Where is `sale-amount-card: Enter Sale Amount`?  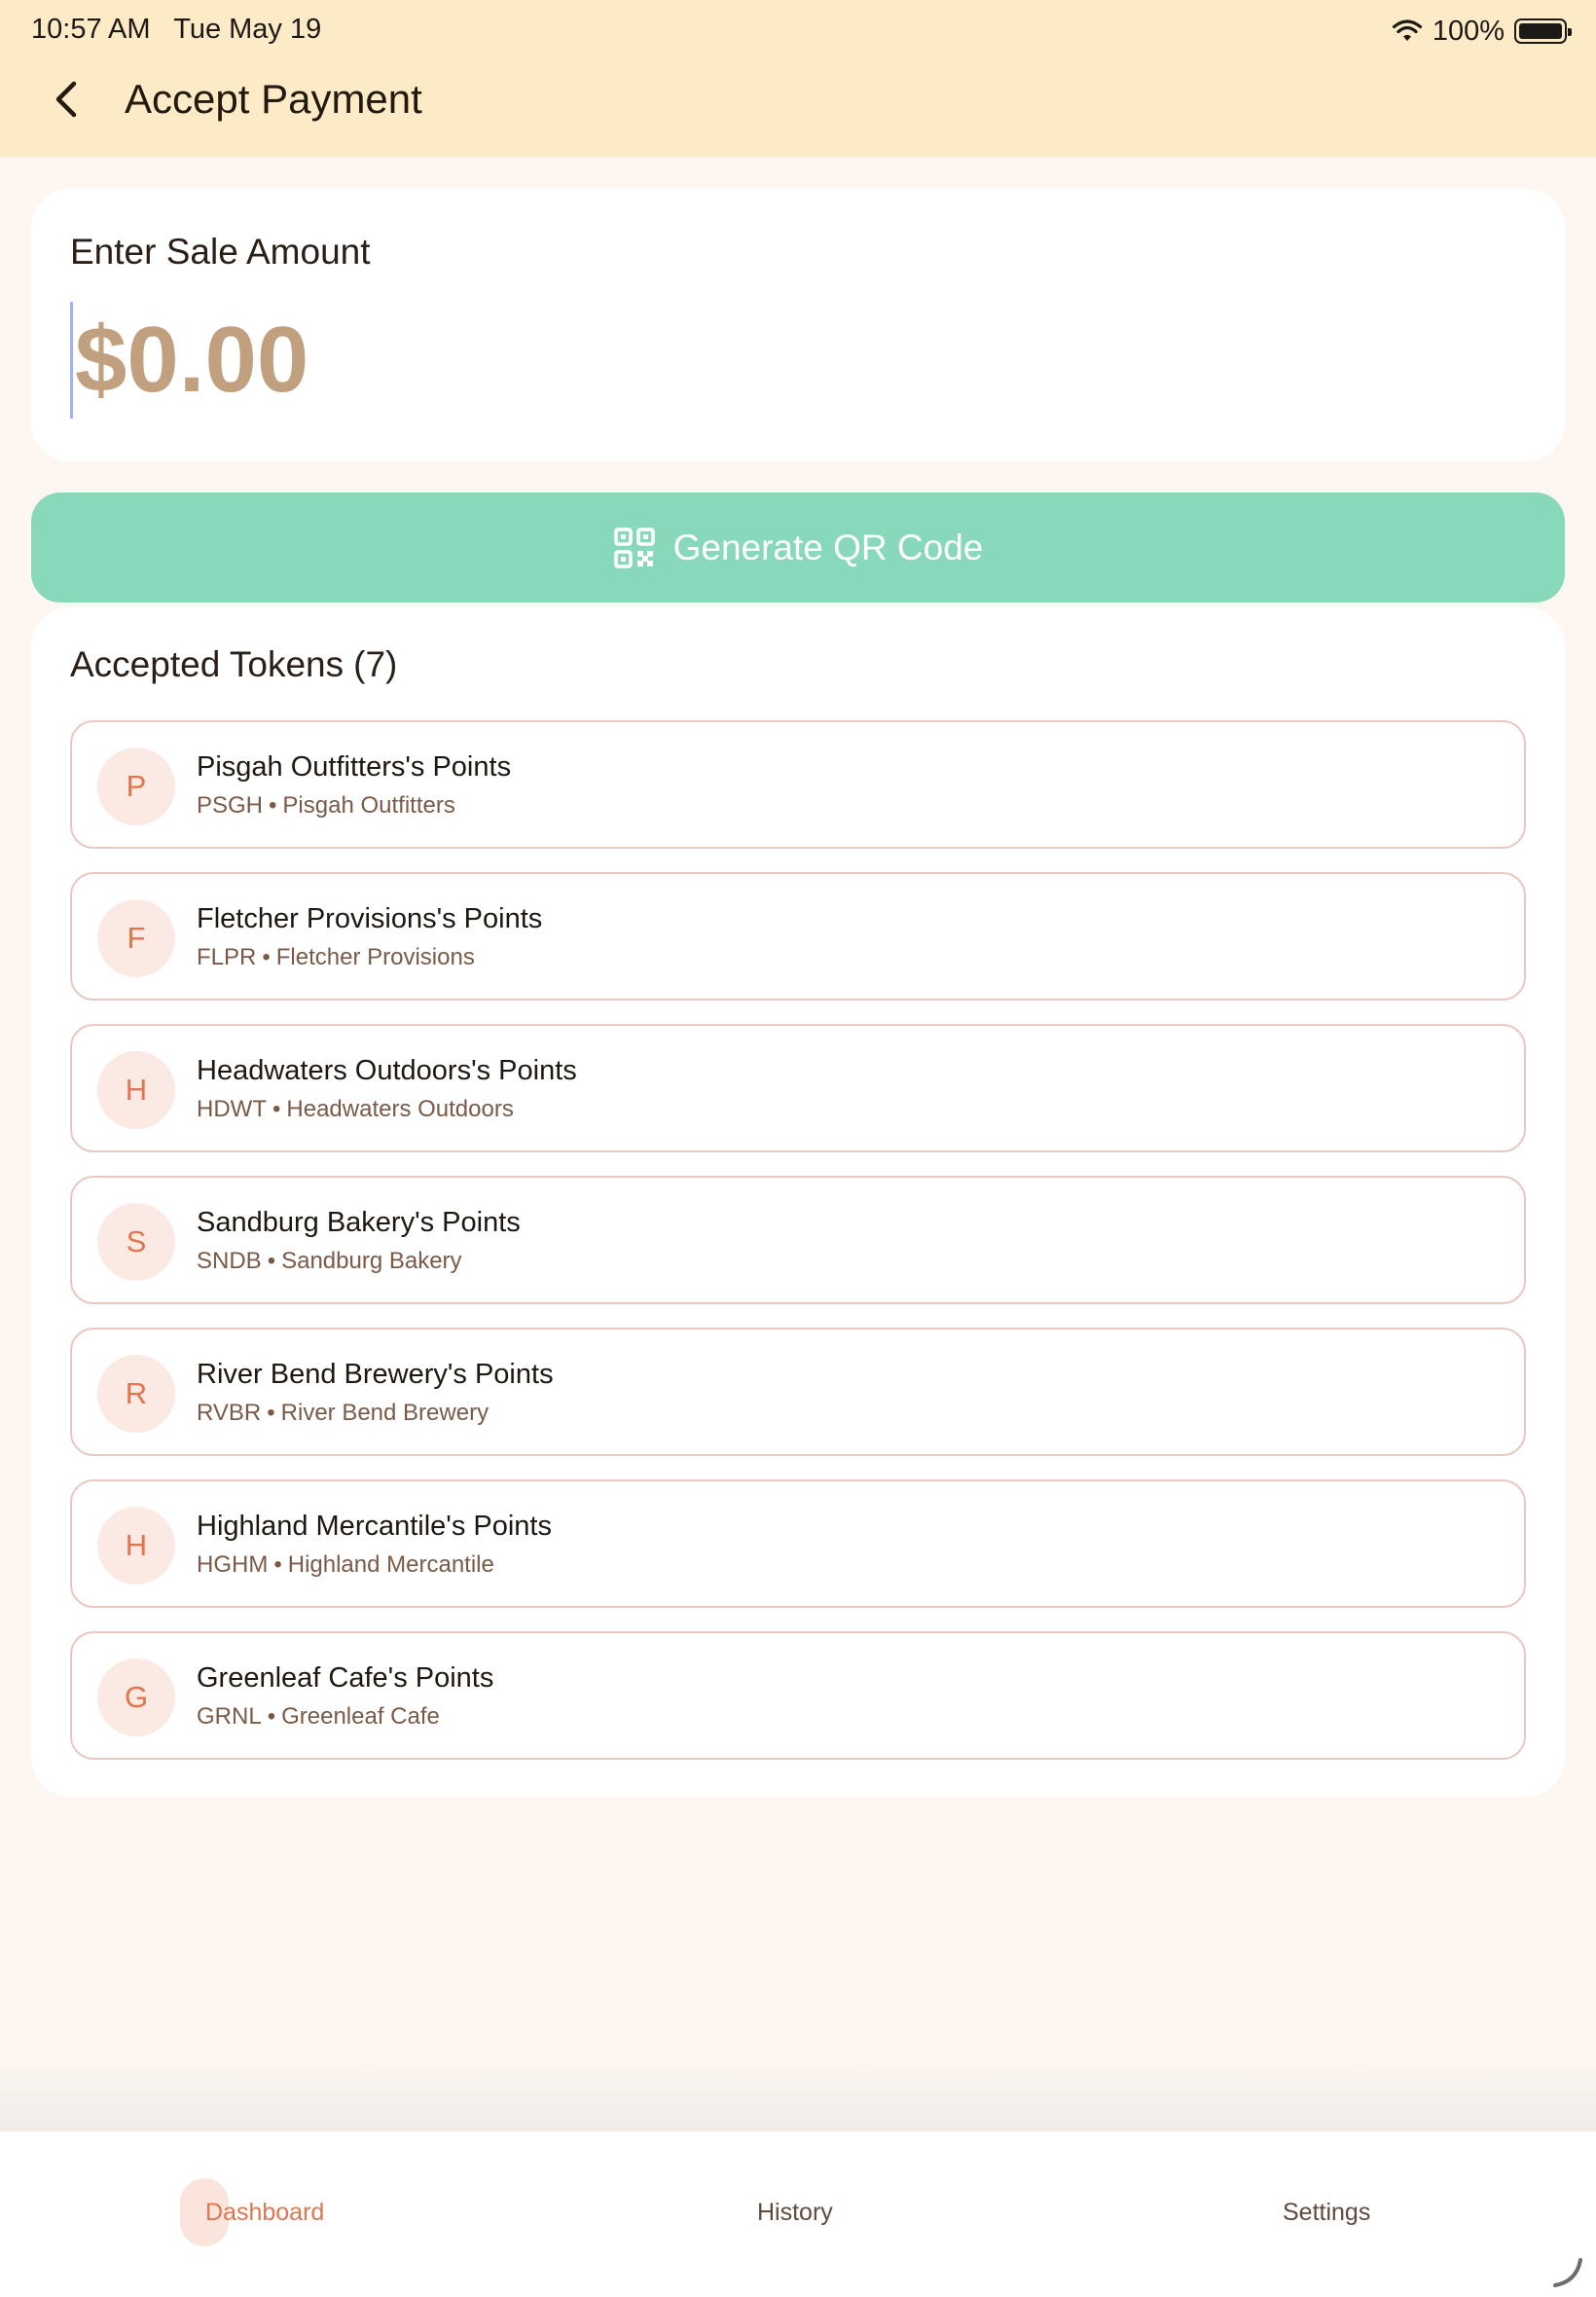 sale-amount-card: Enter Sale Amount is located at coordinates (798, 325).